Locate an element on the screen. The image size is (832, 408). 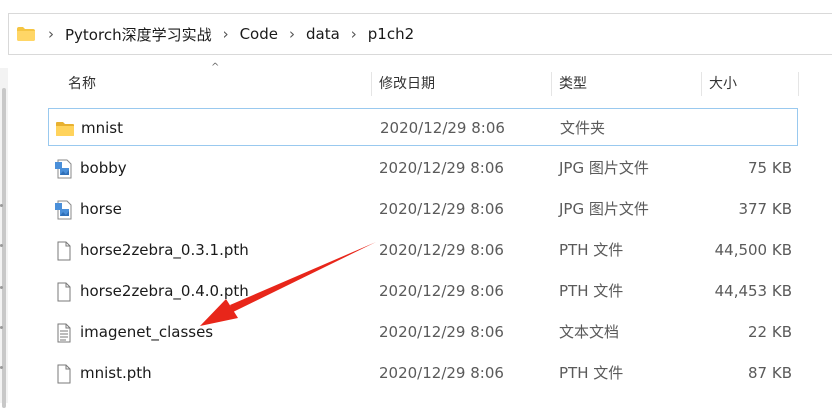
navigation-pane-scrollbar is located at coordinates (4, 238).